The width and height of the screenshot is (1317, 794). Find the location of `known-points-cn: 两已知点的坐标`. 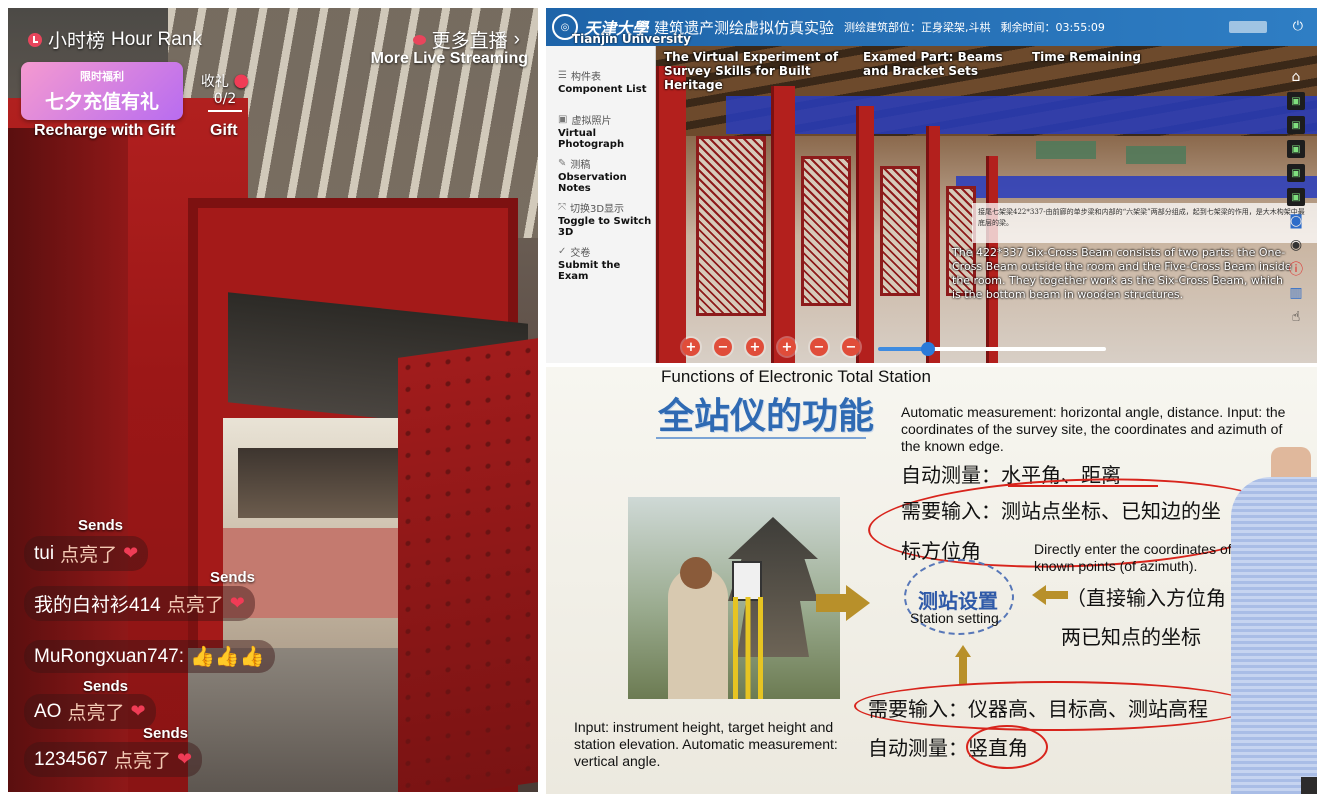

known-points-cn: 两已知点的坐标 is located at coordinates (1131, 637).